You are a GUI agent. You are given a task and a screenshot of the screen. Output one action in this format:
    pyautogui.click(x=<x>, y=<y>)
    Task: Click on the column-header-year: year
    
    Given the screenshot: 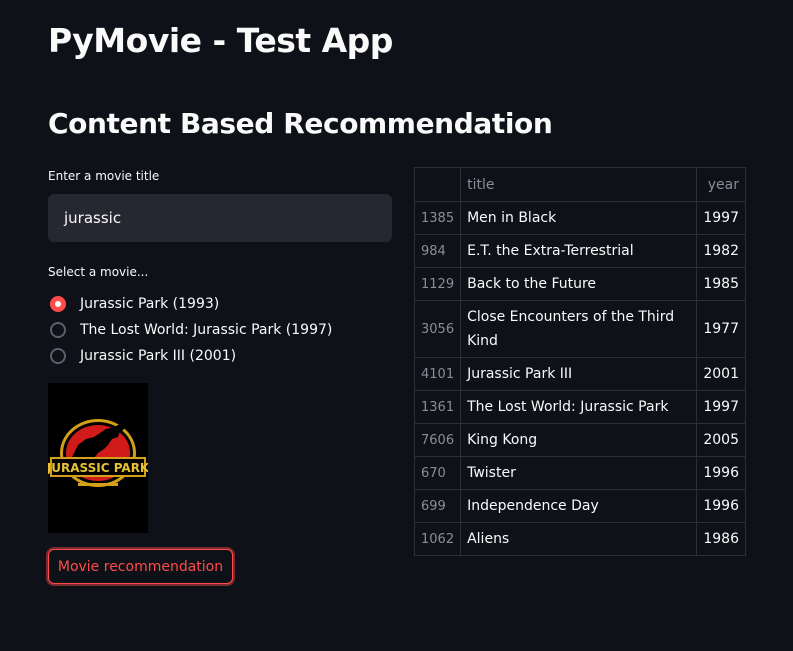 What is the action you would take?
    pyautogui.click(x=721, y=184)
    